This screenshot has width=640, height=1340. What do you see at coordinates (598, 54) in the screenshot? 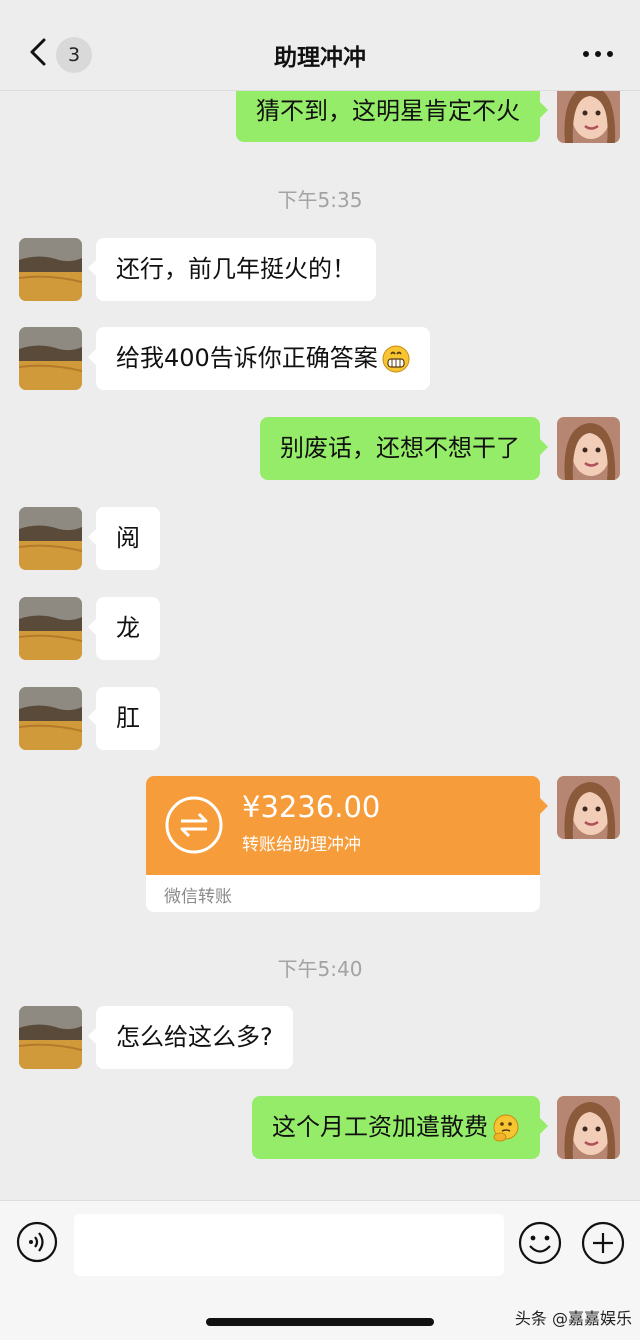
I see `ellipsis-icon` at bounding box center [598, 54].